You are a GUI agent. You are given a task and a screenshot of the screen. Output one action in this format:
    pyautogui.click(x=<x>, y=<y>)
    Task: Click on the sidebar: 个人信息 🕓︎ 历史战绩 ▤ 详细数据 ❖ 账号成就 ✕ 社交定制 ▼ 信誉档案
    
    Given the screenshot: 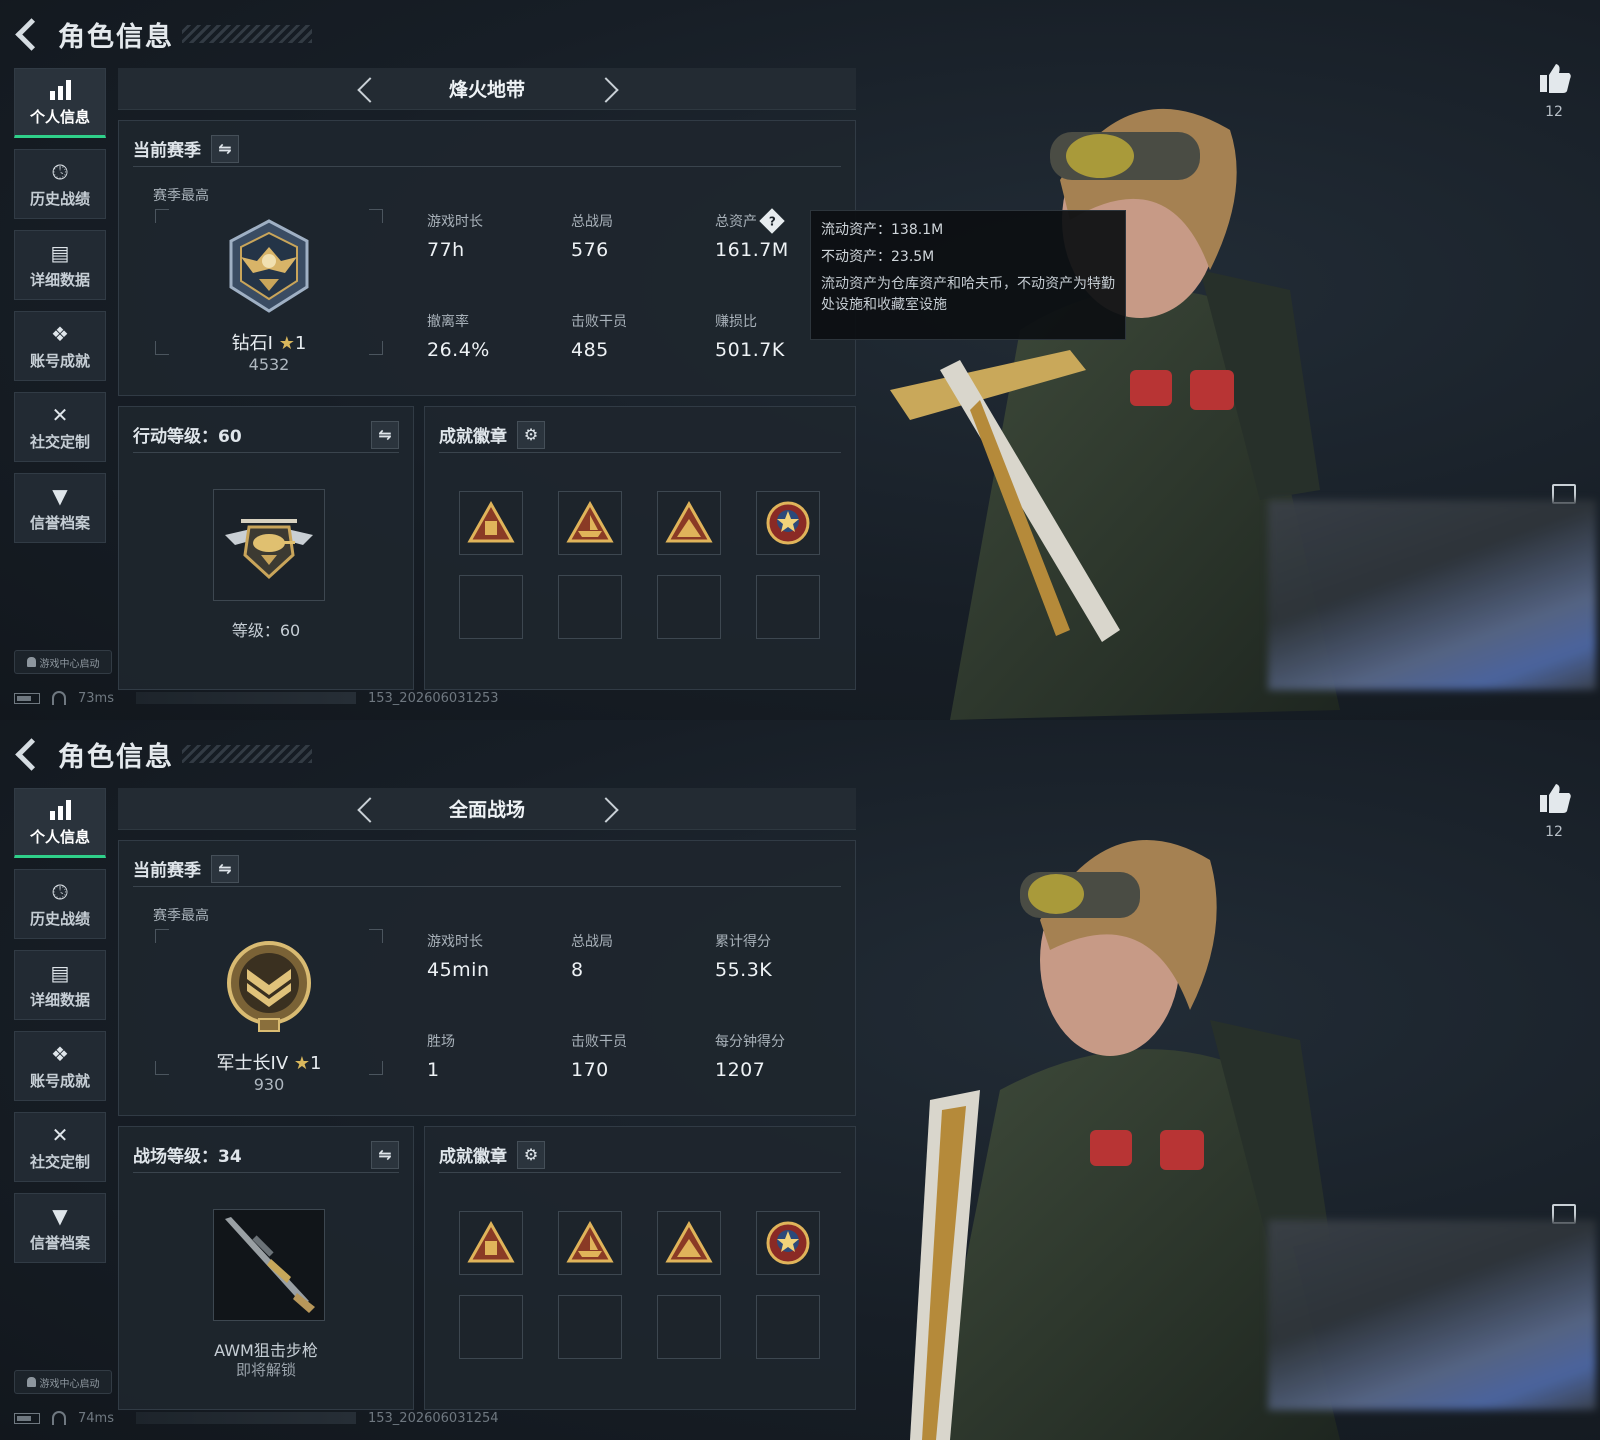 What is the action you would take?
    pyautogui.click(x=60, y=311)
    